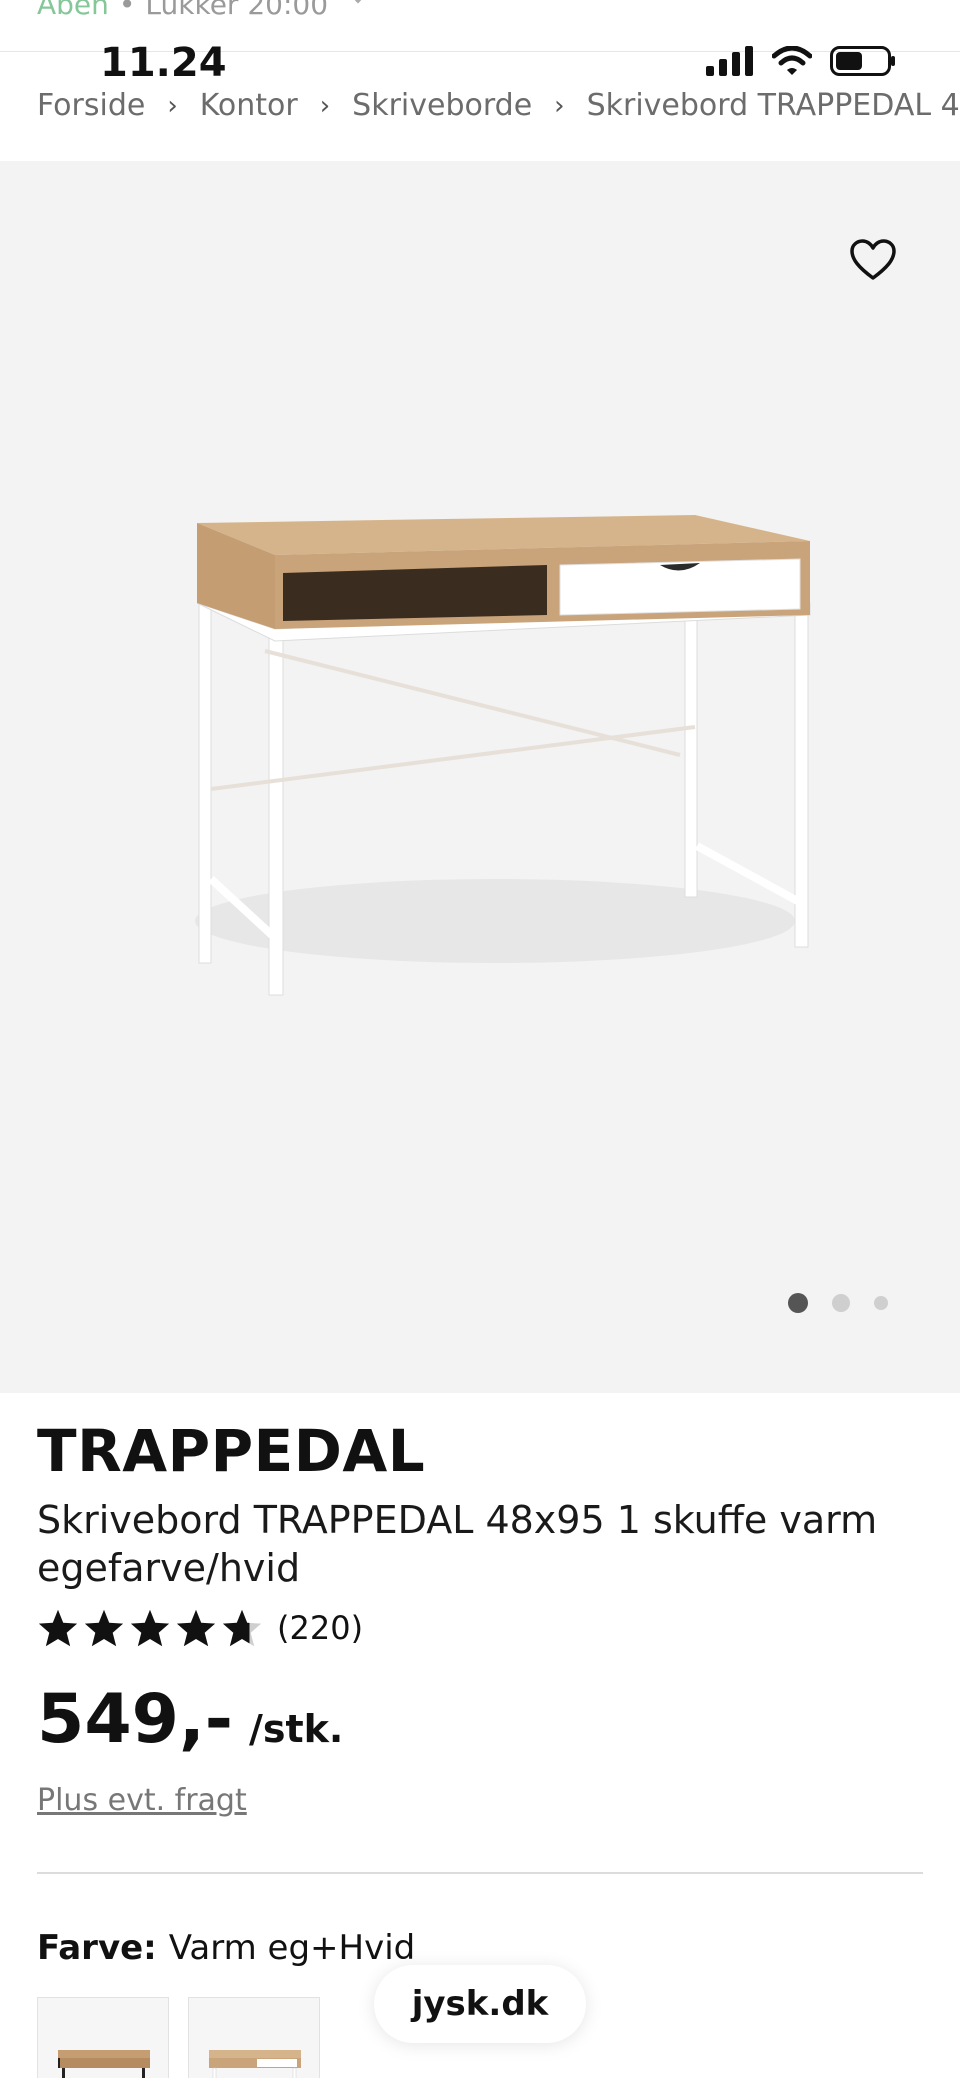 This screenshot has height=2078, width=960. What do you see at coordinates (292, 1948) in the screenshot?
I see `color-value: Varm eg+Hvid` at bounding box center [292, 1948].